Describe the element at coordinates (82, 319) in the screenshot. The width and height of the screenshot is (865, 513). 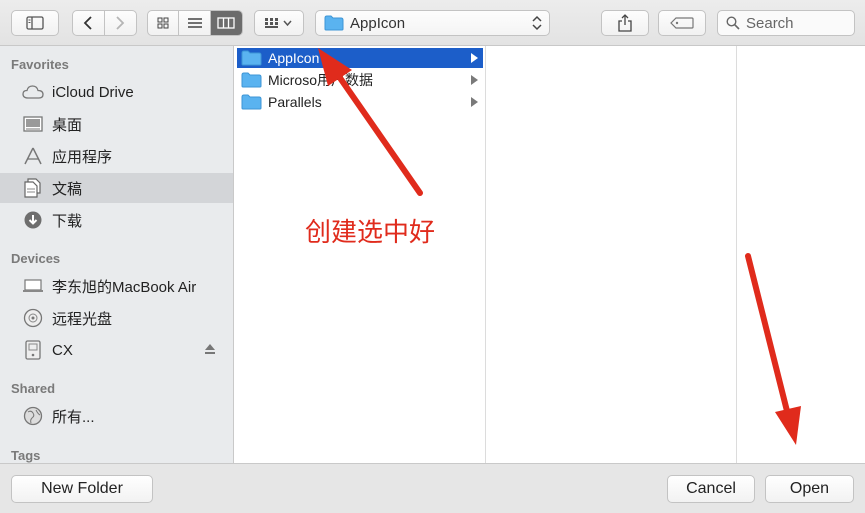
I see `sidebar-item-label: 远程光盘` at that location.